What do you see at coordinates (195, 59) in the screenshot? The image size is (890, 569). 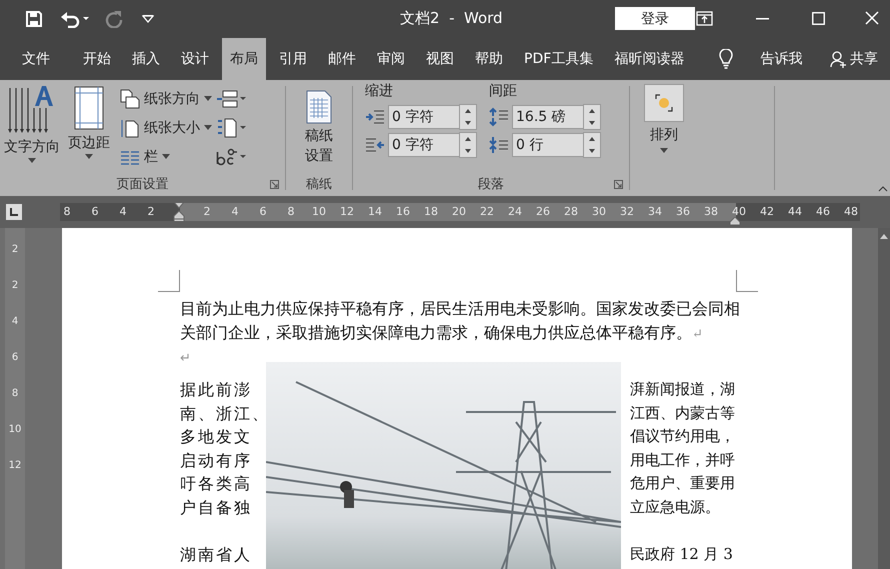 I see `ribbon-tab: 设计` at bounding box center [195, 59].